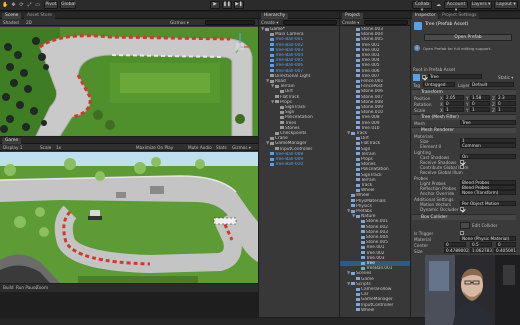 Image resolution: width=520 pixels, height=325 pixels. Describe the element at coordinates (481, 244) in the screenshot. I see `center-y-field: 0.5` at that location.